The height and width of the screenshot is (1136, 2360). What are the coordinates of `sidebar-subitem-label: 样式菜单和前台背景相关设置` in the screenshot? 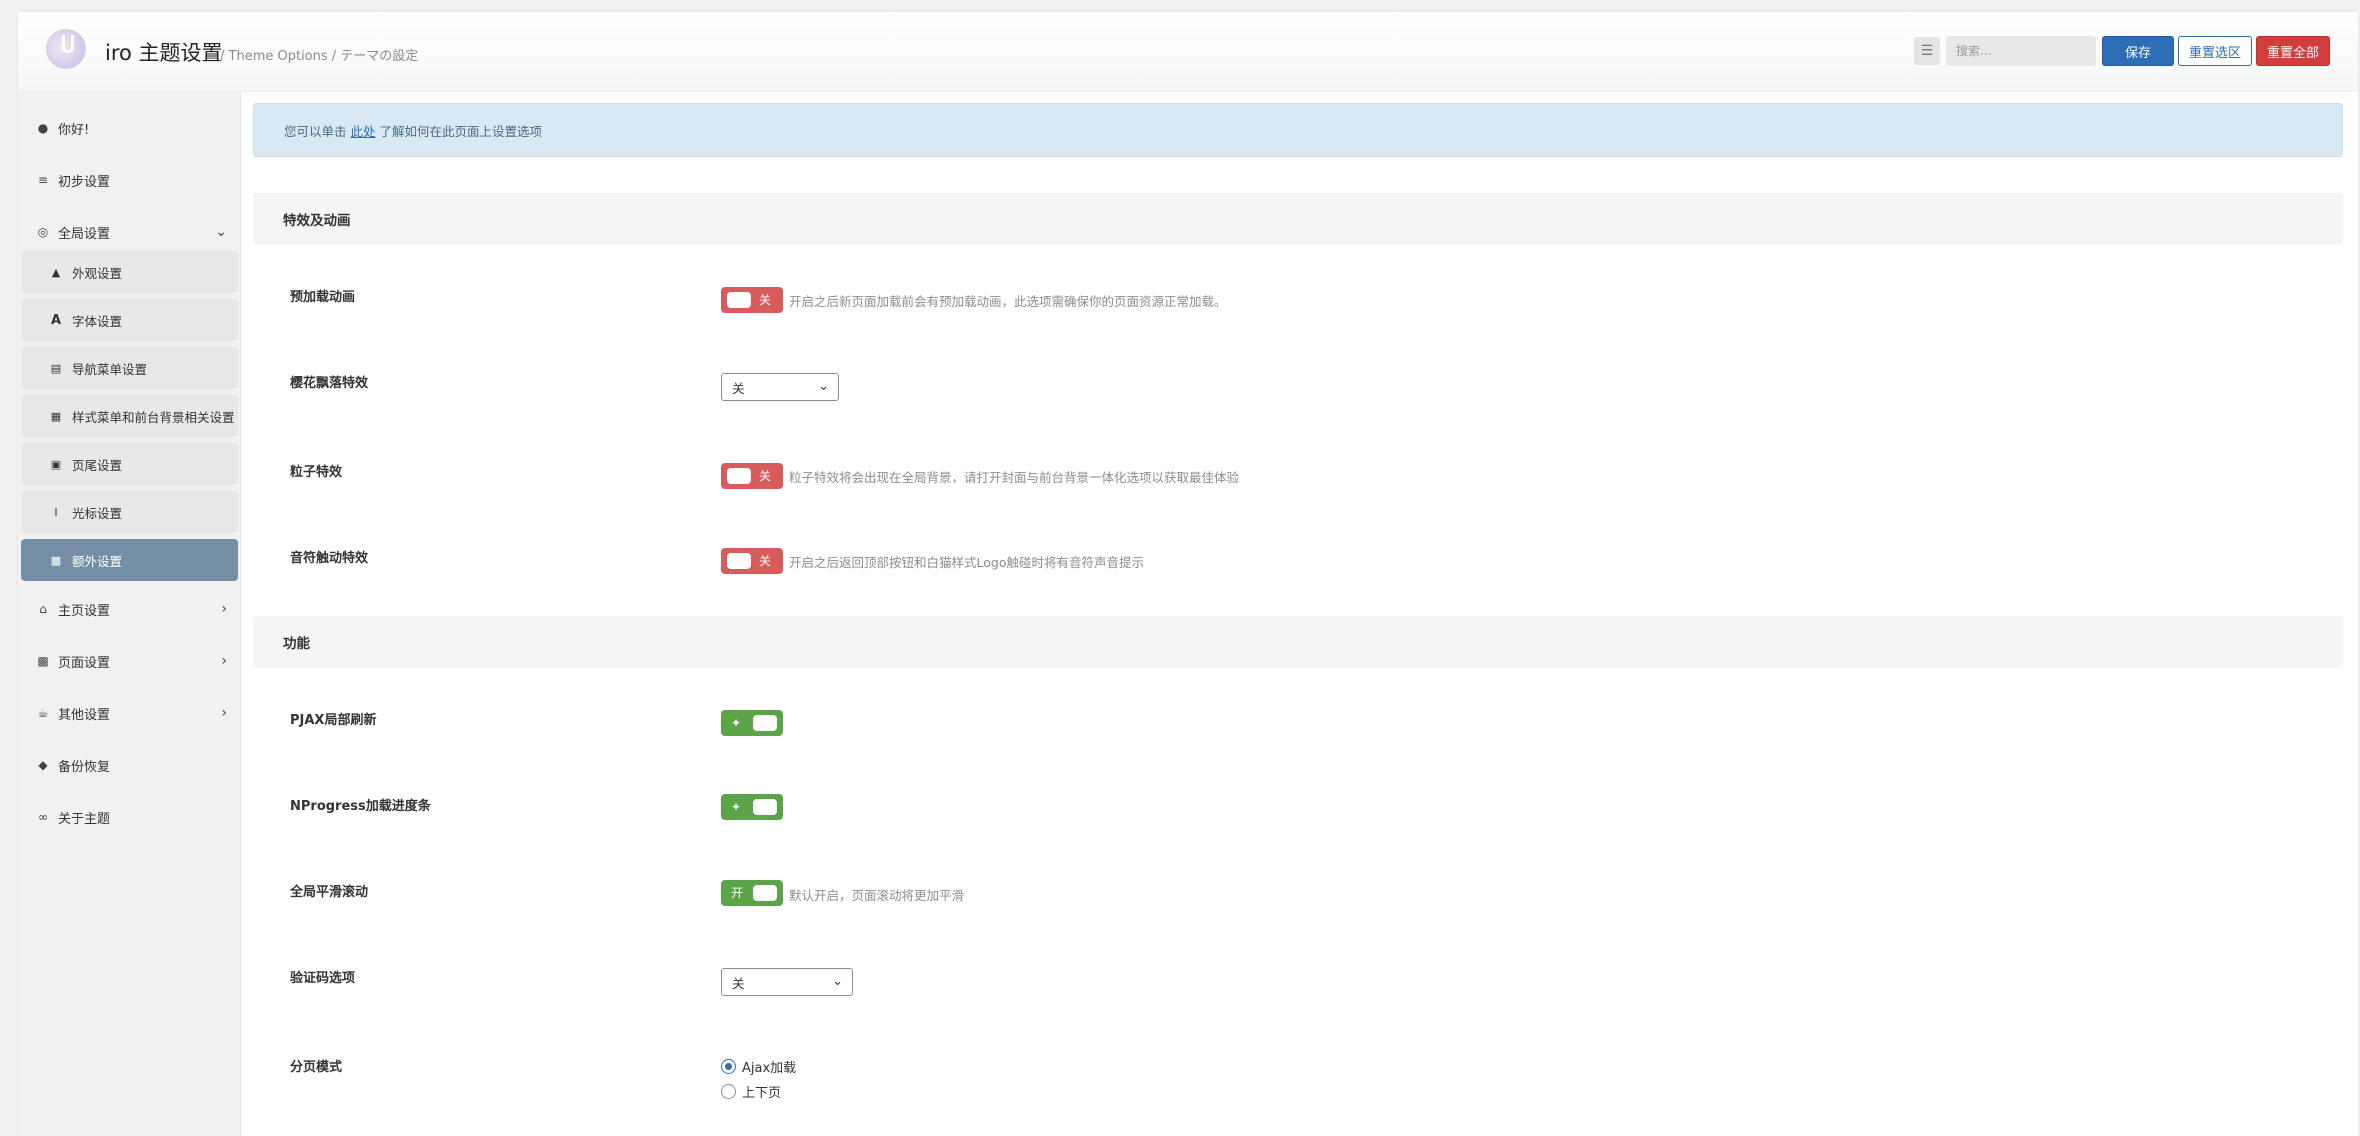 It's located at (153, 417).